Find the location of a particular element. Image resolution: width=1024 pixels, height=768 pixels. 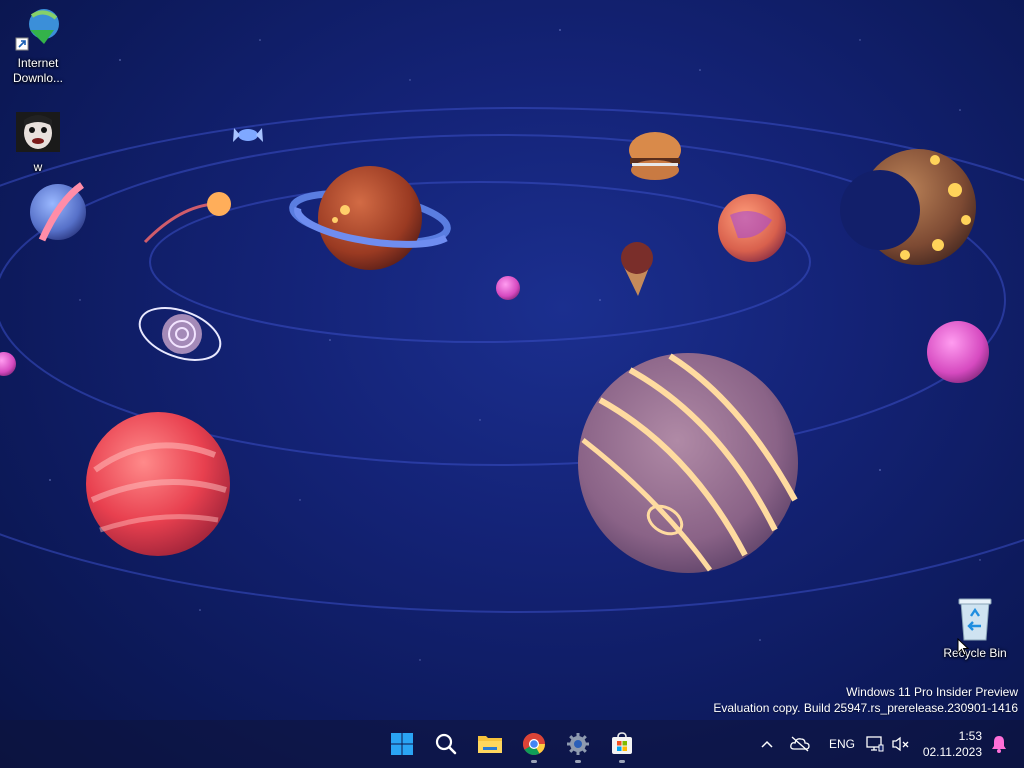

chrome-button is located at coordinates (534, 744).